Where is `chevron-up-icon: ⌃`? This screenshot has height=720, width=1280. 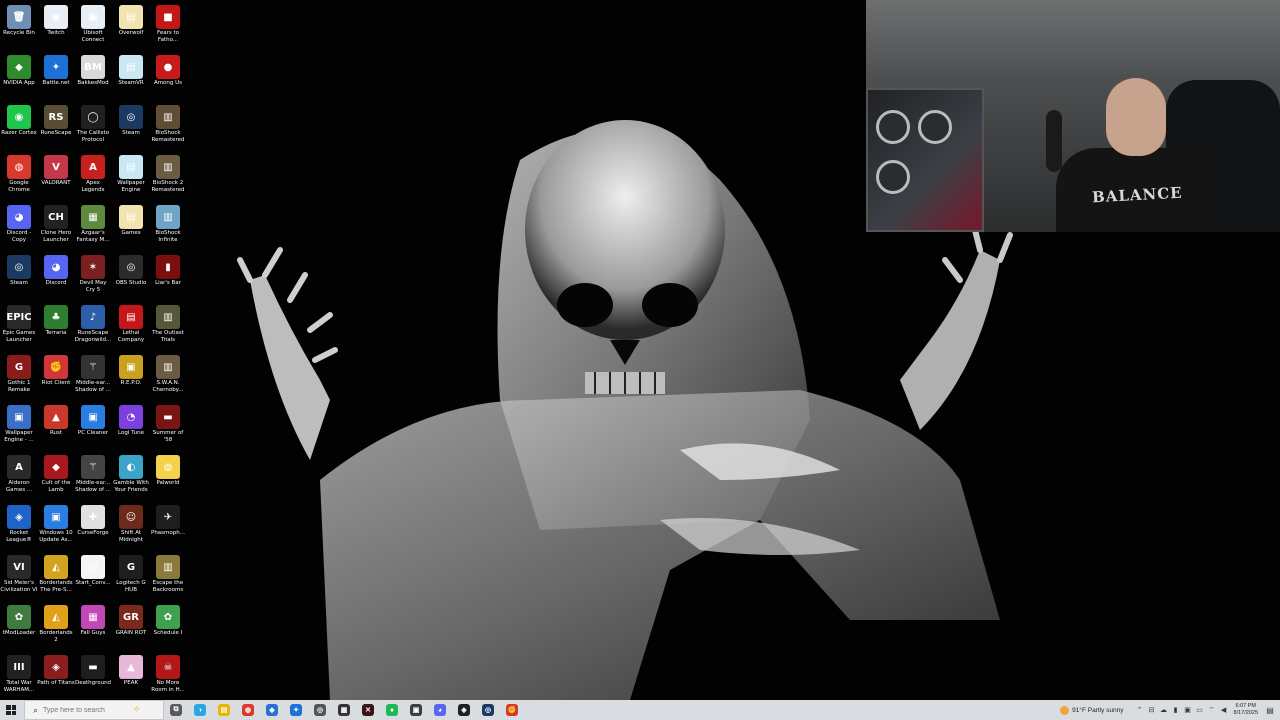 chevron-up-icon: ⌃ is located at coordinates (1140, 710).